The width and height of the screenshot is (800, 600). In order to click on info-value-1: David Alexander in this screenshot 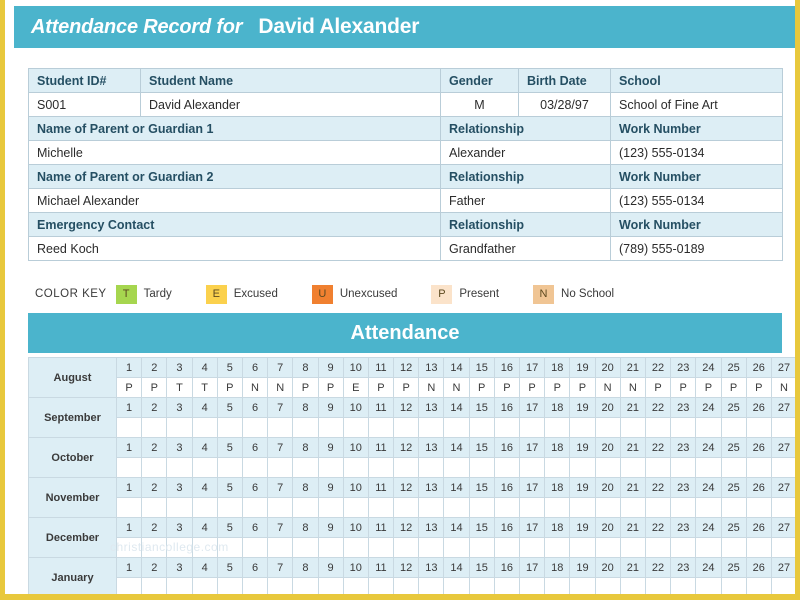, I will do `click(290, 104)`.